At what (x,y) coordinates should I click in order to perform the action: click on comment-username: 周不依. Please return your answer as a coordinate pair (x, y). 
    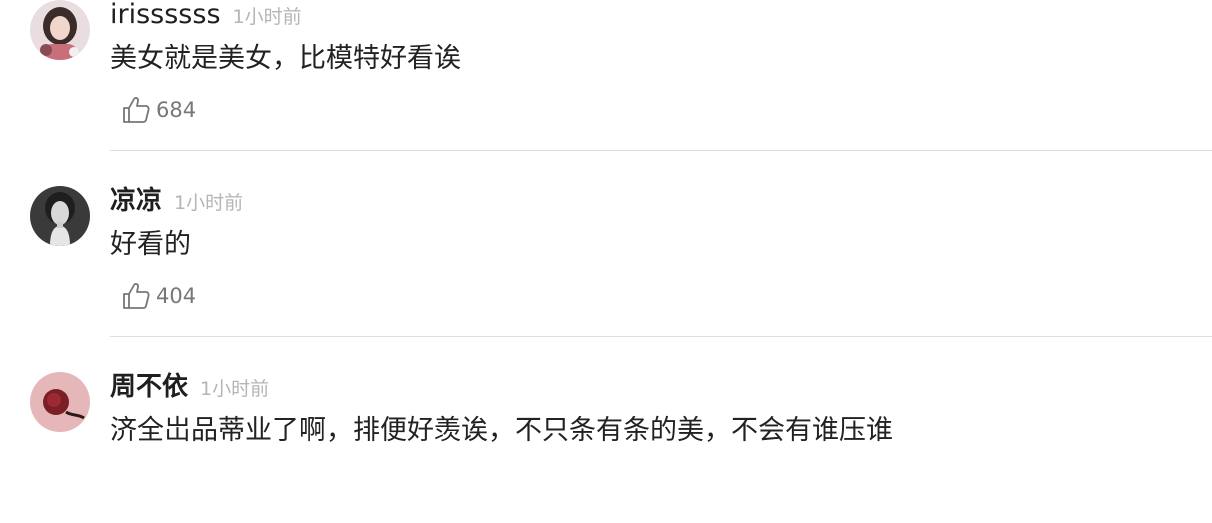
    Looking at the image, I should click on (149, 387).